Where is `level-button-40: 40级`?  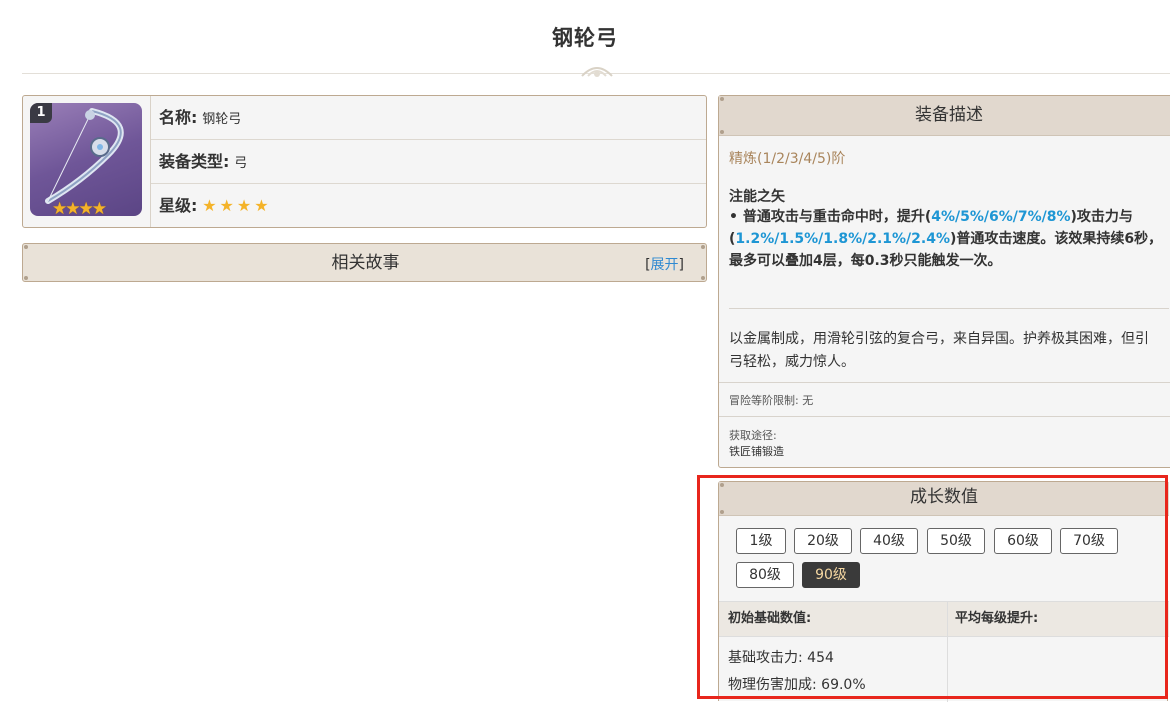
level-button-40: 40级 is located at coordinates (889, 541).